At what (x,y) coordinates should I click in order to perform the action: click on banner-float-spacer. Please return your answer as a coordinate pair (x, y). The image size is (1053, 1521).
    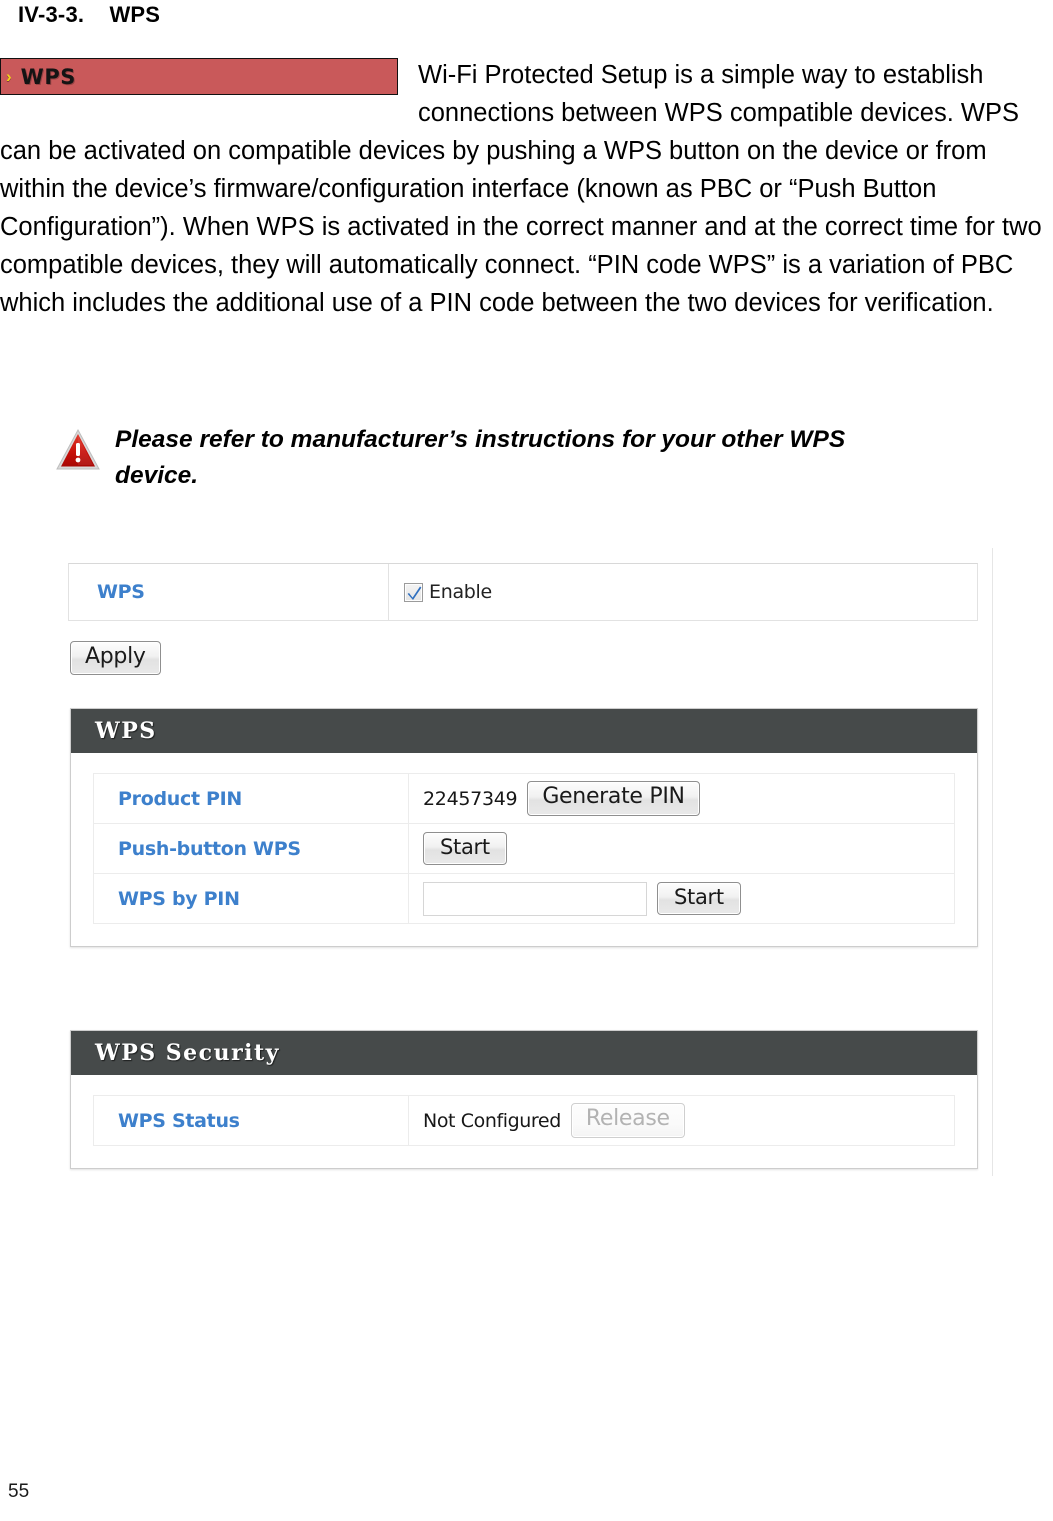
    Looking at the image, I should click on (209, 85).